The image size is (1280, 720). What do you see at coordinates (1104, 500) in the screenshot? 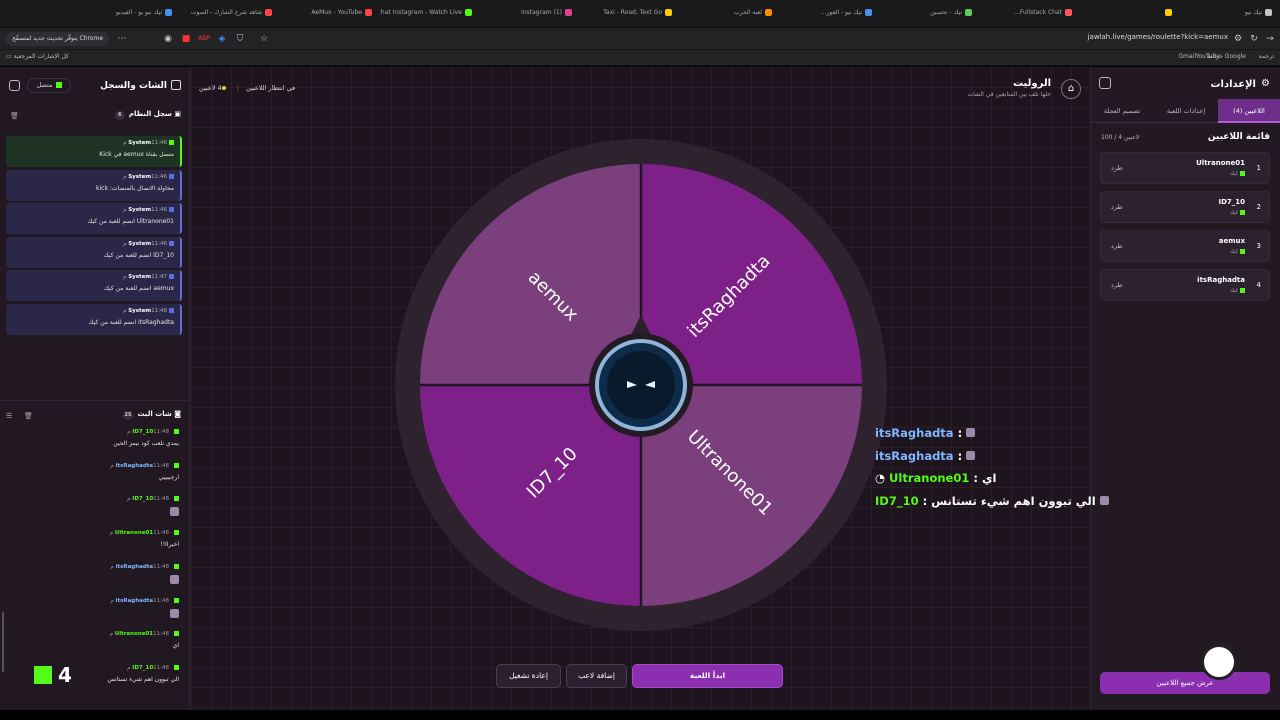
I see `avatar` at bounding box center [1104, 500].